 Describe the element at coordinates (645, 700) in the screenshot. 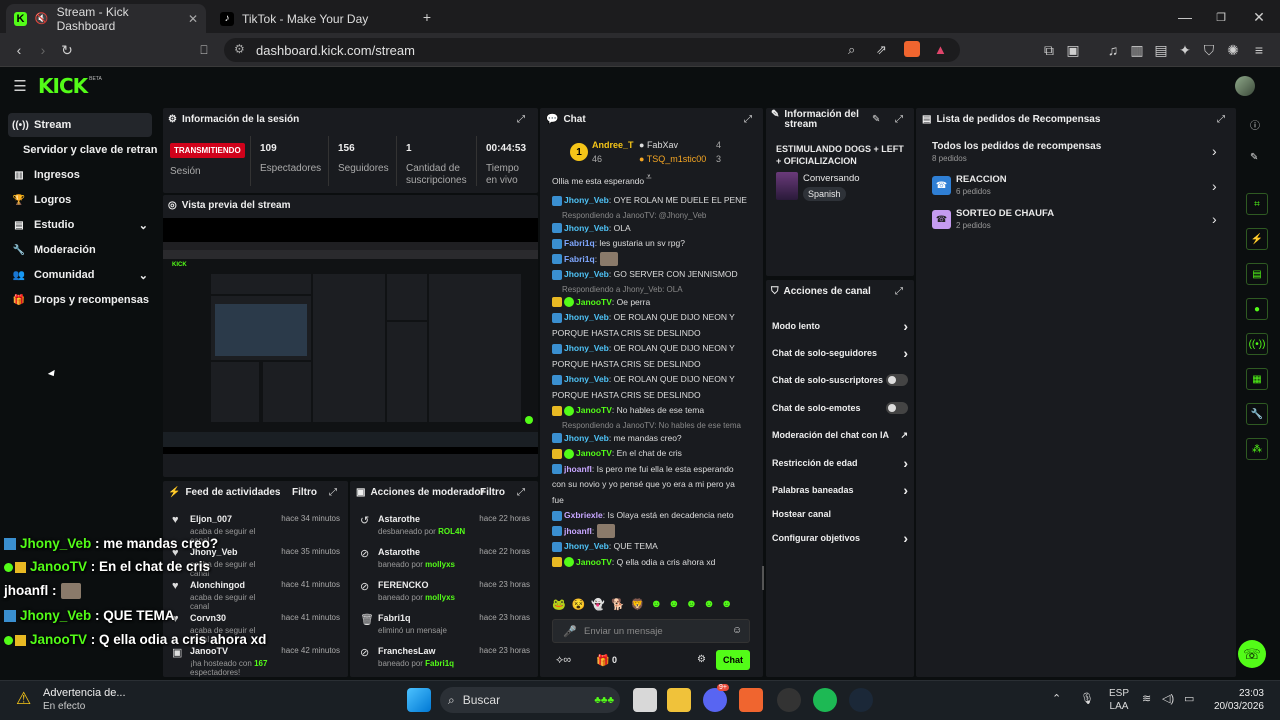

I see `task-view-icon` at that location.